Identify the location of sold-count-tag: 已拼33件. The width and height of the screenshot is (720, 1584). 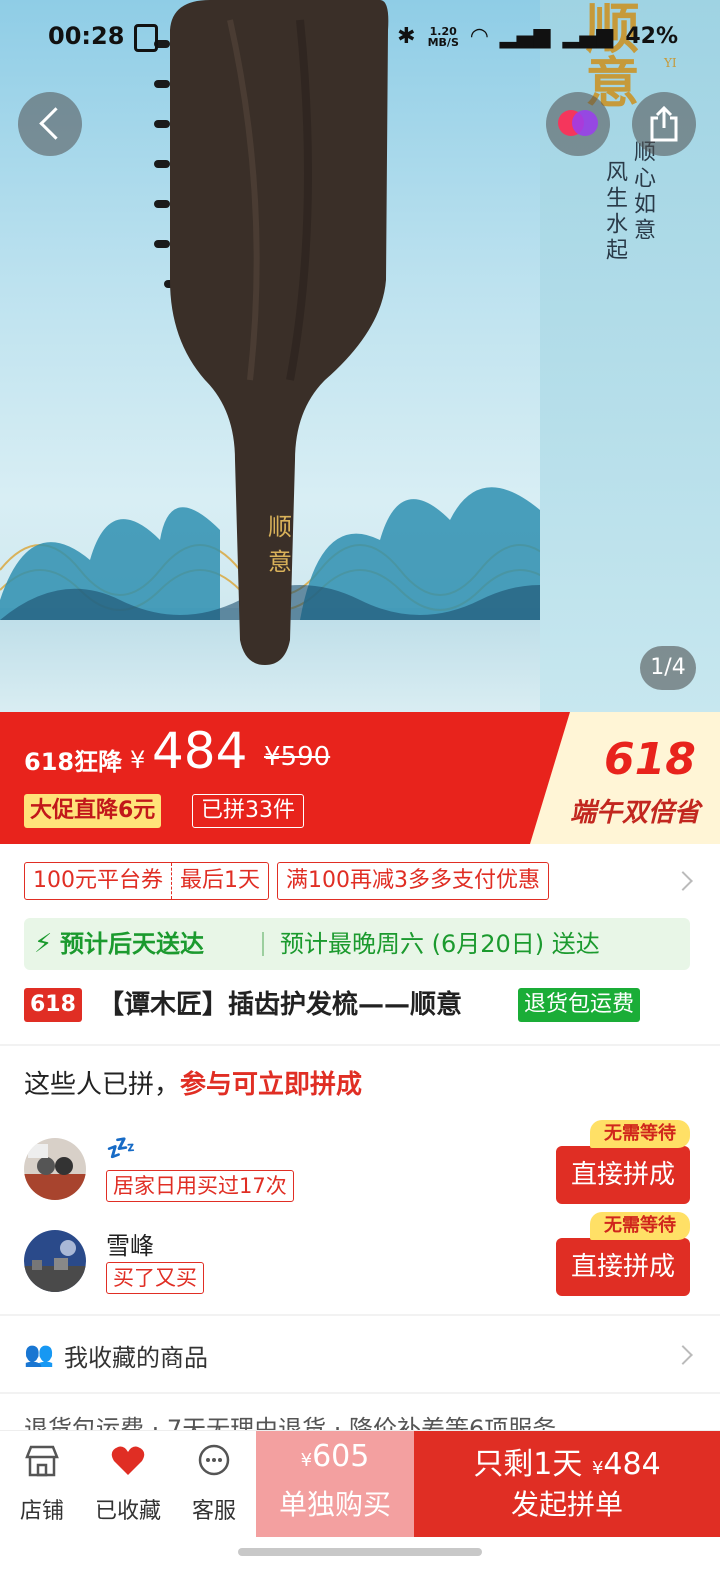
(248, 811).